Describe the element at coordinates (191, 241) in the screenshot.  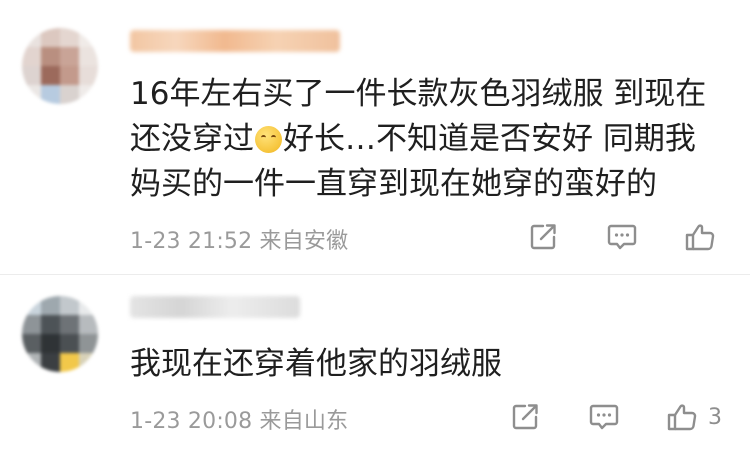
I see `comment-time: 1-23 21:52` at that location.